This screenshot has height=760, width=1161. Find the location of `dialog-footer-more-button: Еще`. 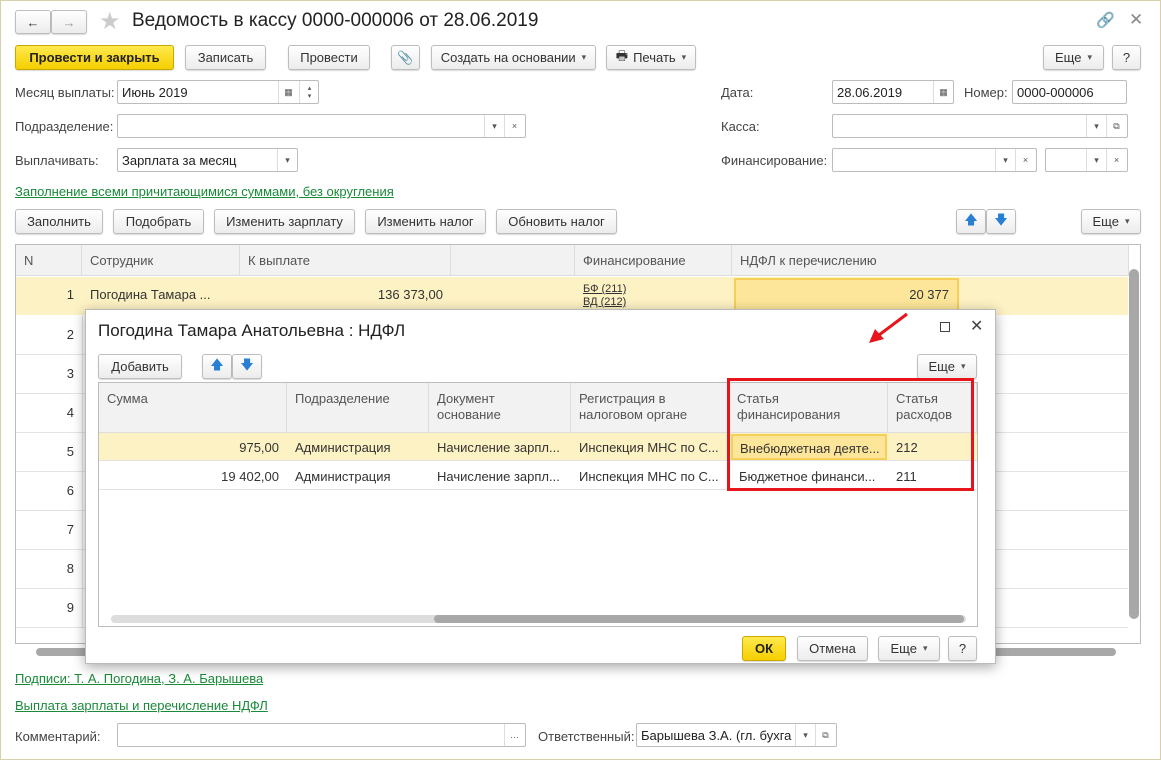

dialog-footer-more-button: Еще is located at coordinates (909, 648).